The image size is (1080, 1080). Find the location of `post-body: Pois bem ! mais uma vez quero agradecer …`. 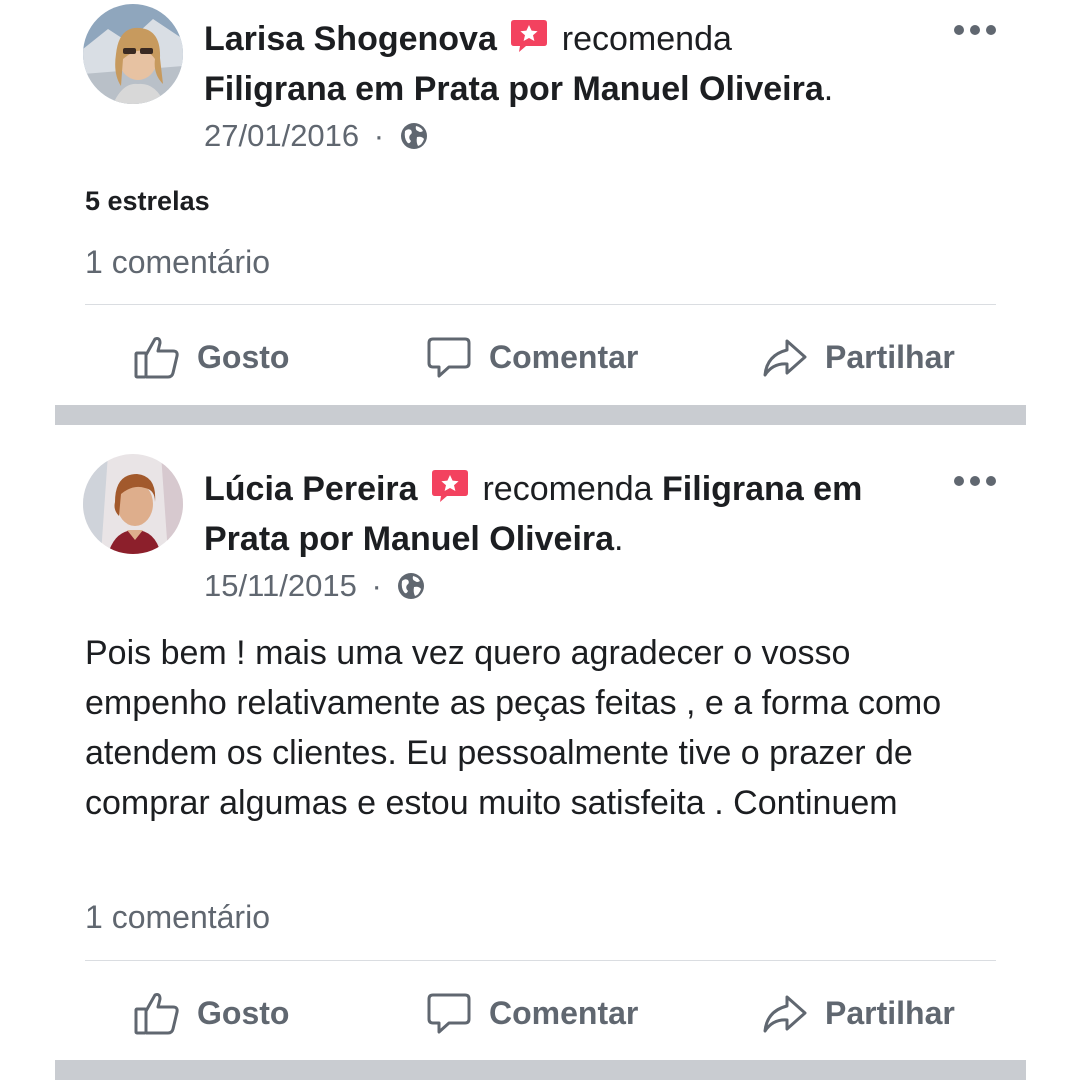

post-body: Pois bem ! mais uma vez quero agradecer … is located at coordinates (513, 728).